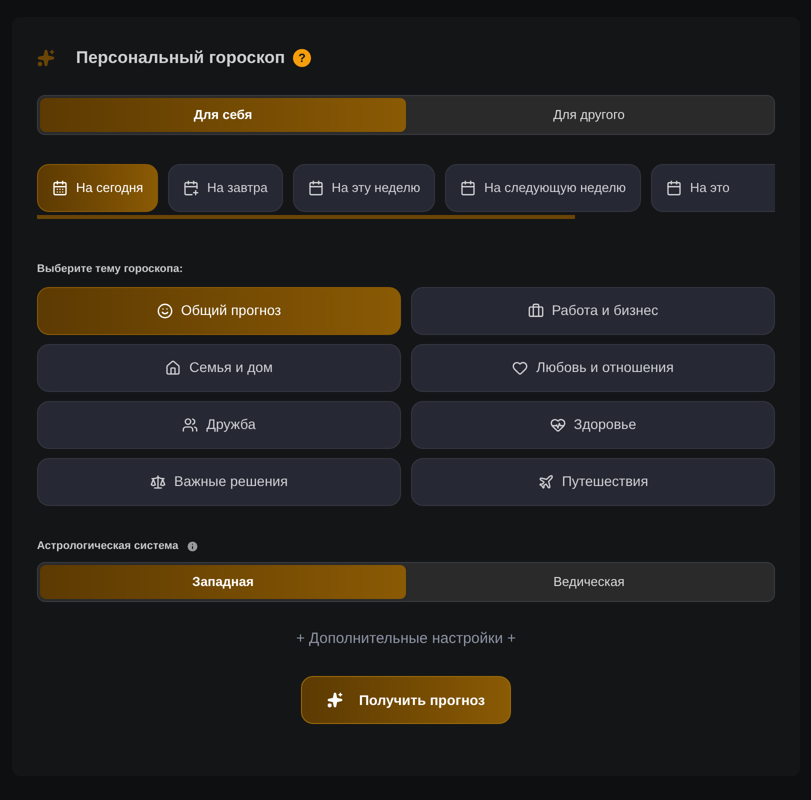 This screenshot has height=800, width=811. Describe the element at coordinates (165, 310) in the screenshot. I see `face-icon` at that location.